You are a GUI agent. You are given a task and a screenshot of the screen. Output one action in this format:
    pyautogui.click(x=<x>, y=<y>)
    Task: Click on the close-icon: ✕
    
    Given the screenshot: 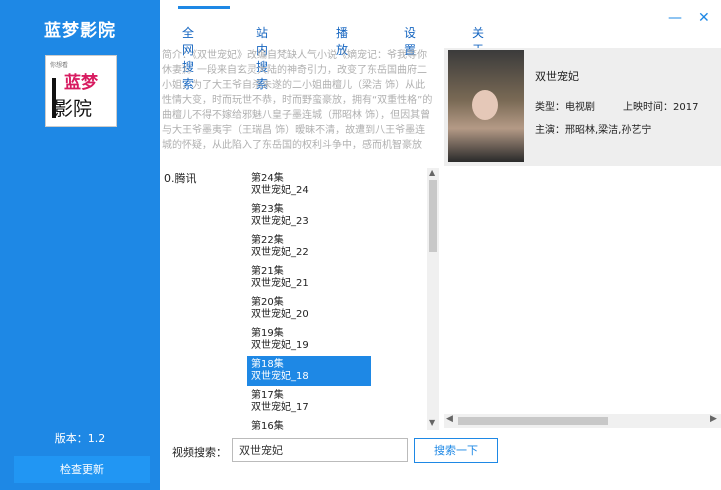 What is the action you would take?
    pyautogui.click(x=704, y=18)
    